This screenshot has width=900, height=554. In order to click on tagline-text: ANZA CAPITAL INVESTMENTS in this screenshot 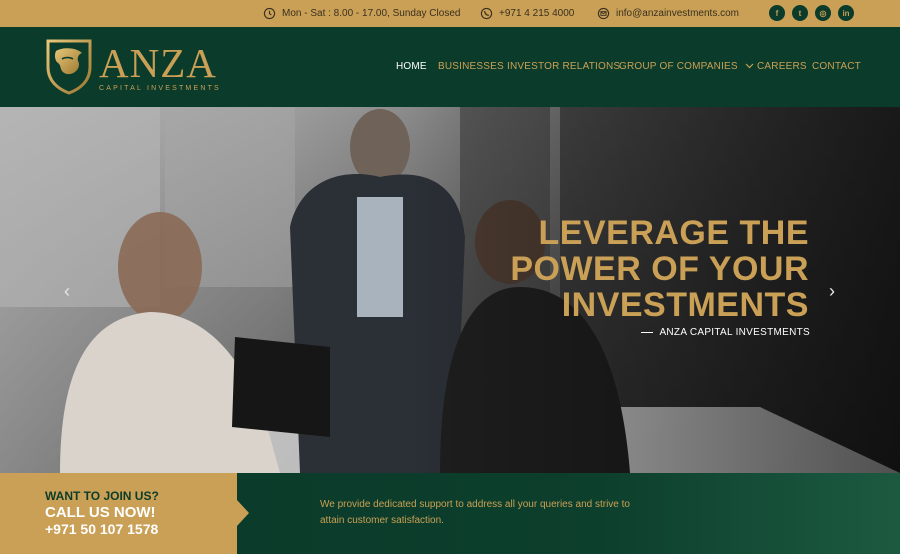, I will do `click(734, 332)`.